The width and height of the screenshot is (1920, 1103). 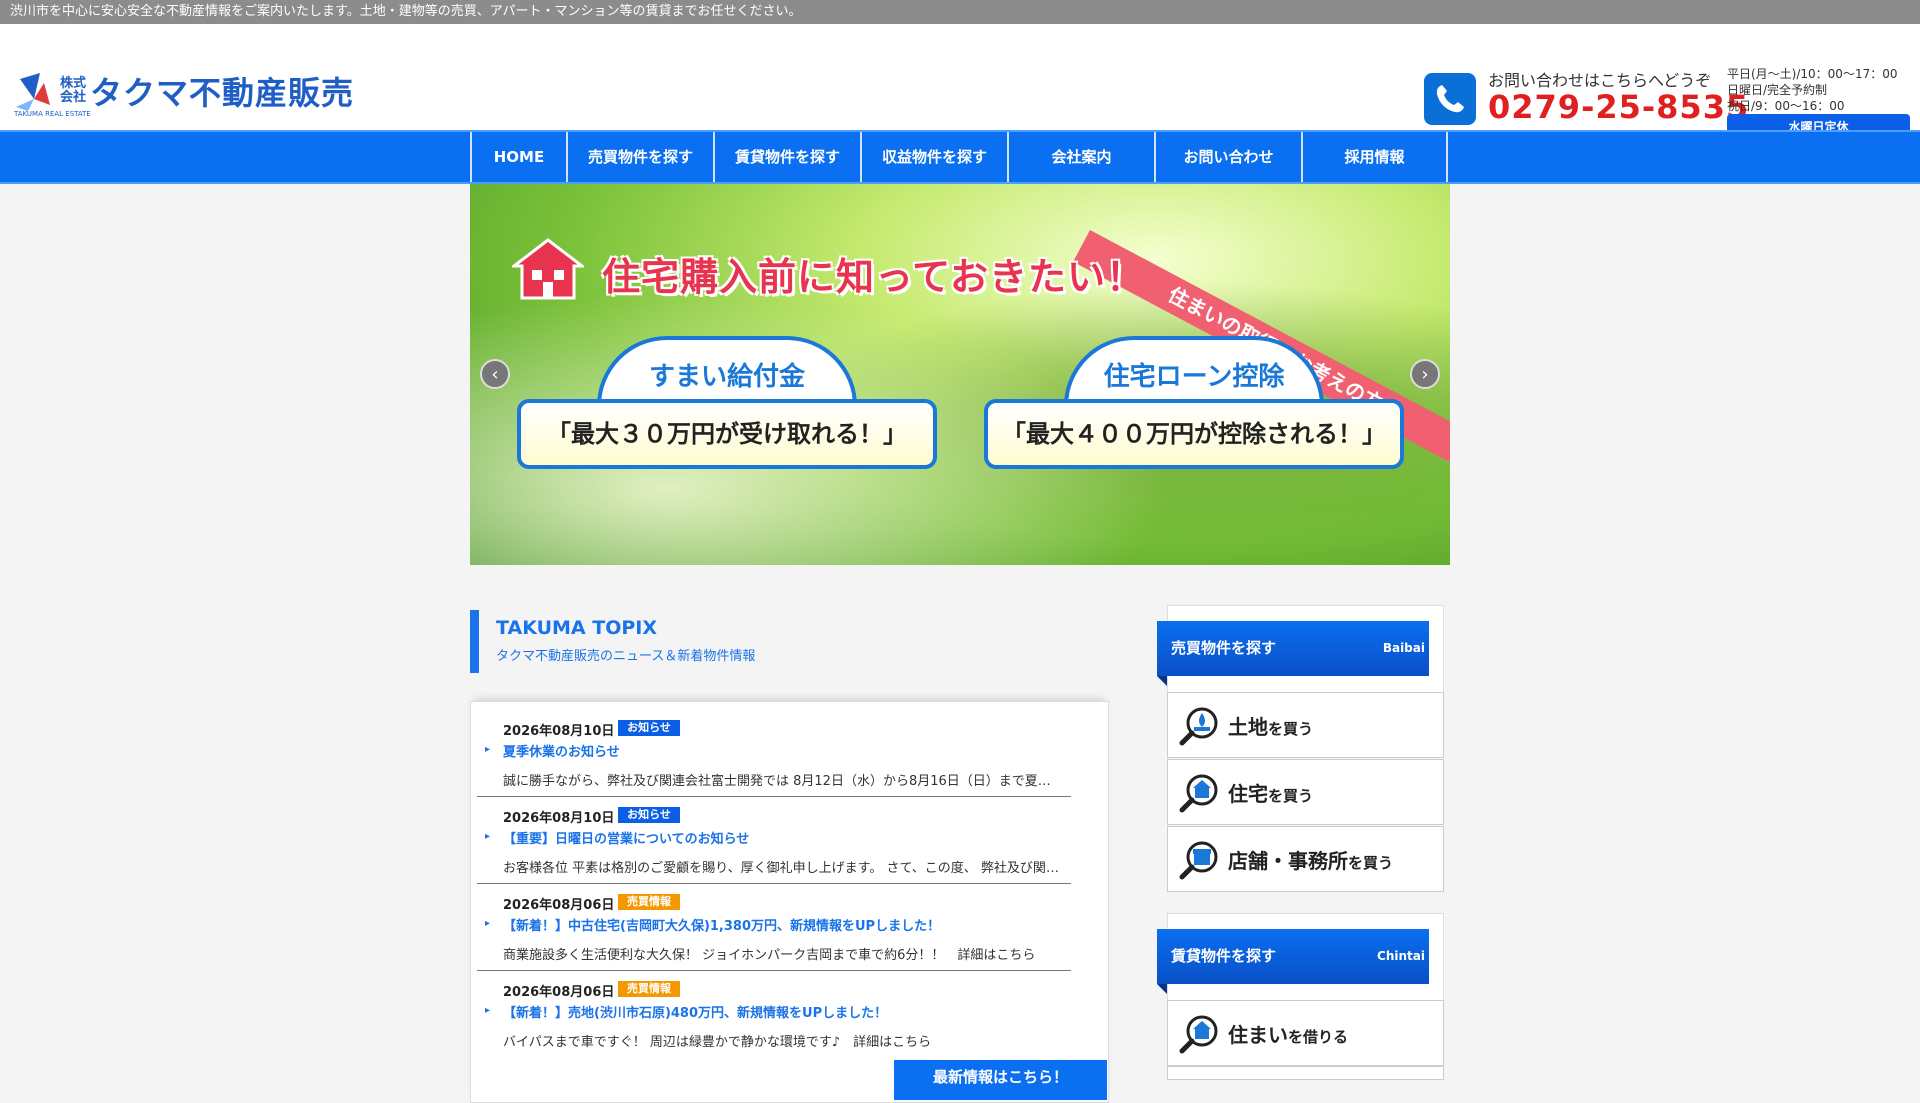 I want to click on sidebar-buy-en: Baibai, so click(x=1403, y=648).